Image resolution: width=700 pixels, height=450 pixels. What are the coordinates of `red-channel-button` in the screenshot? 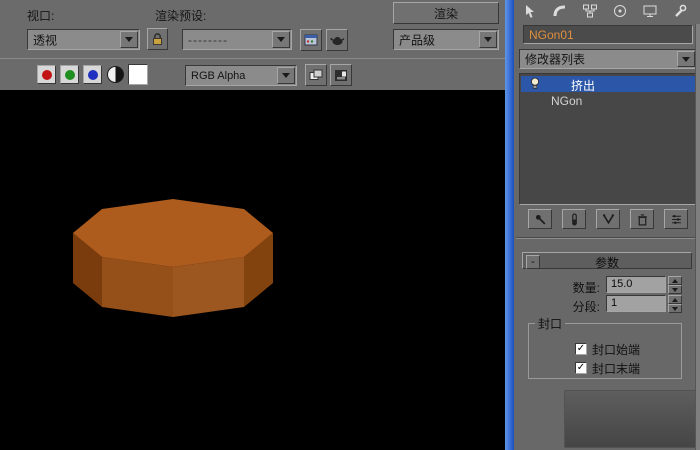 It's located at (46, 74).